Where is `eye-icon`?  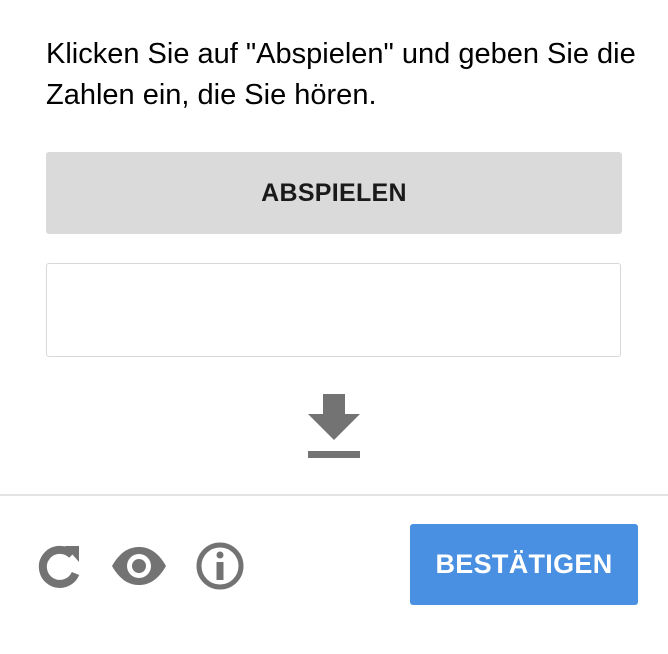 eye-icon is located at coordinates (139, 566).